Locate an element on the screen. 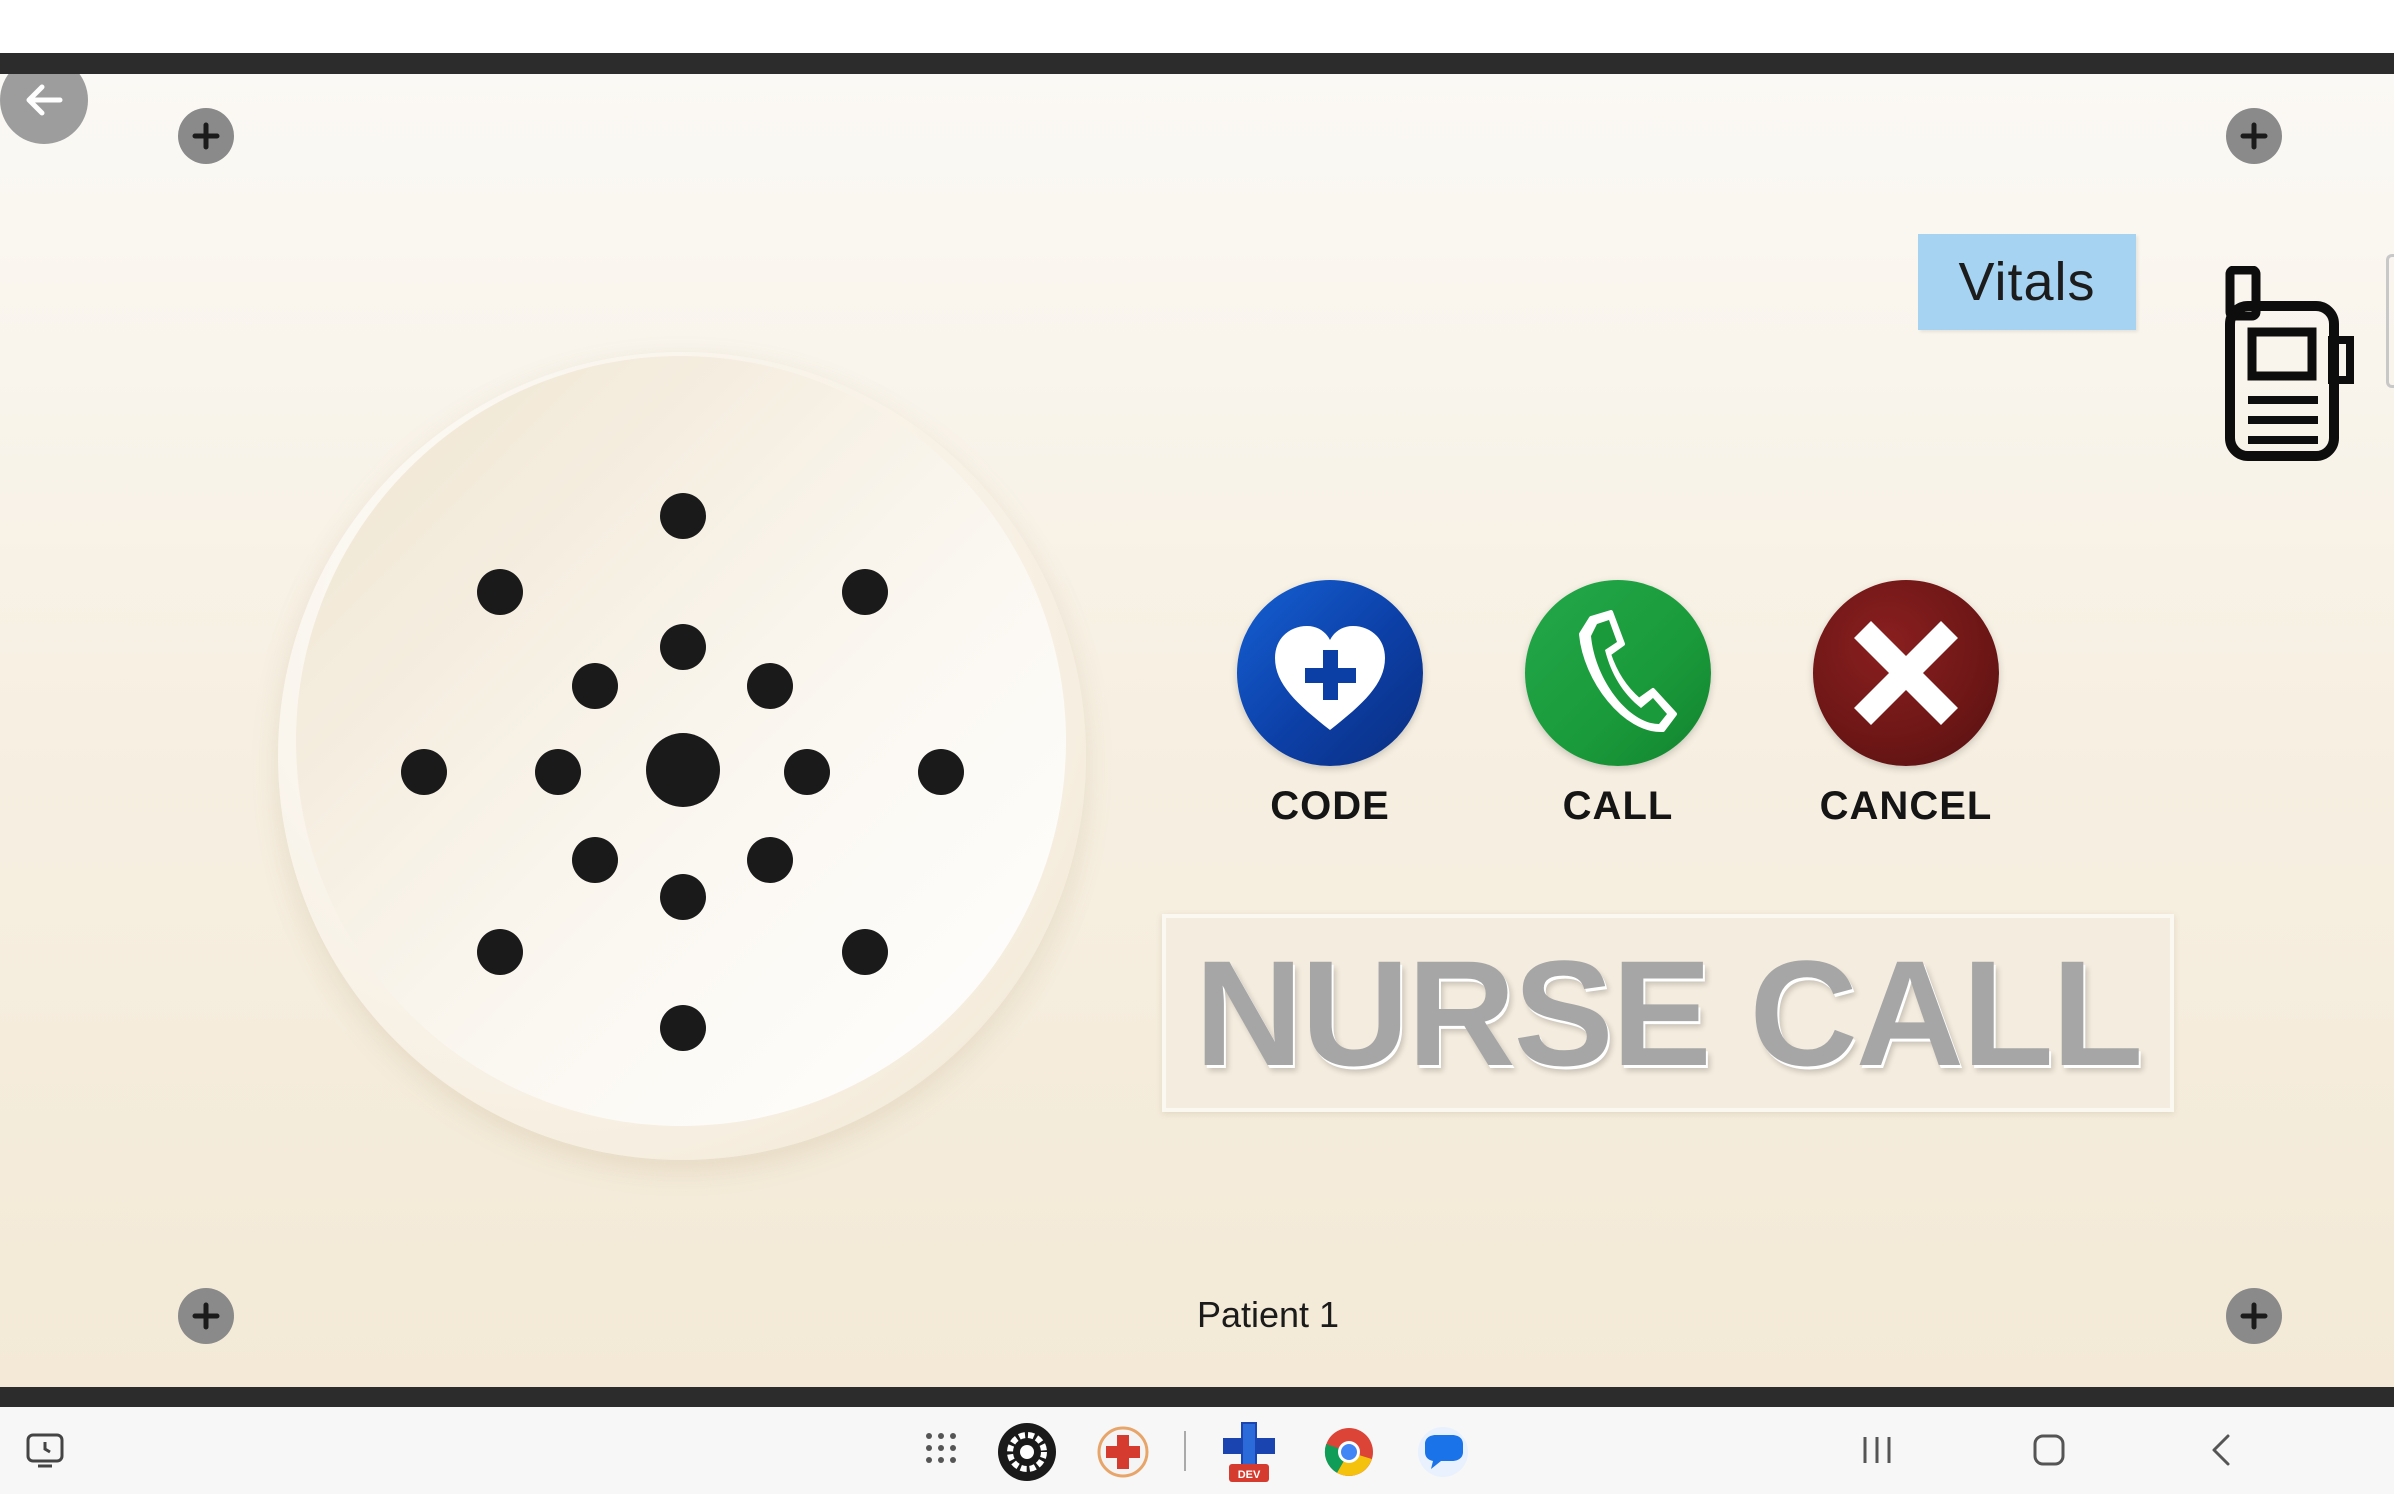 This screenshot has height=1494, width=2394. walkie-talkie-icon is located at coordinates (2290, 364).